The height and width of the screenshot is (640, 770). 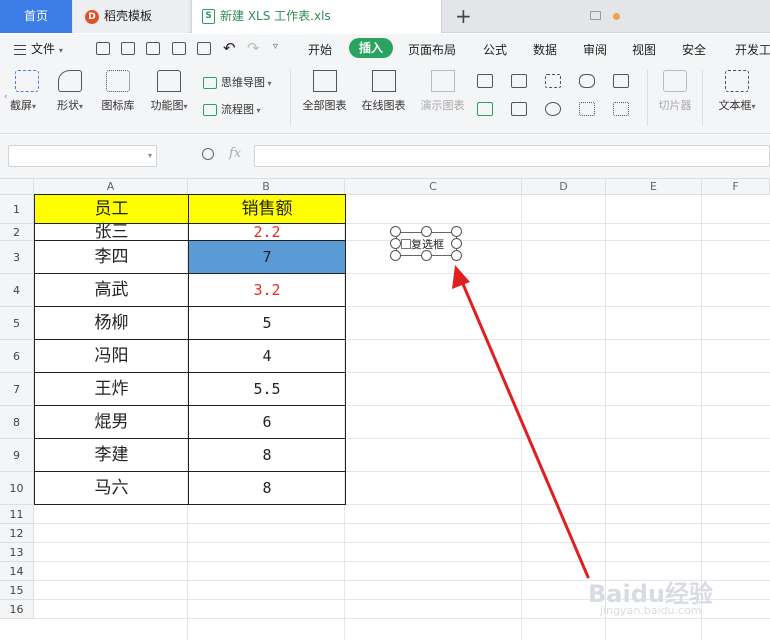 What do you see at coordinates (524, 427) in the screenshot?
I see `arrow-shaft` at bounding box center [524, 427].